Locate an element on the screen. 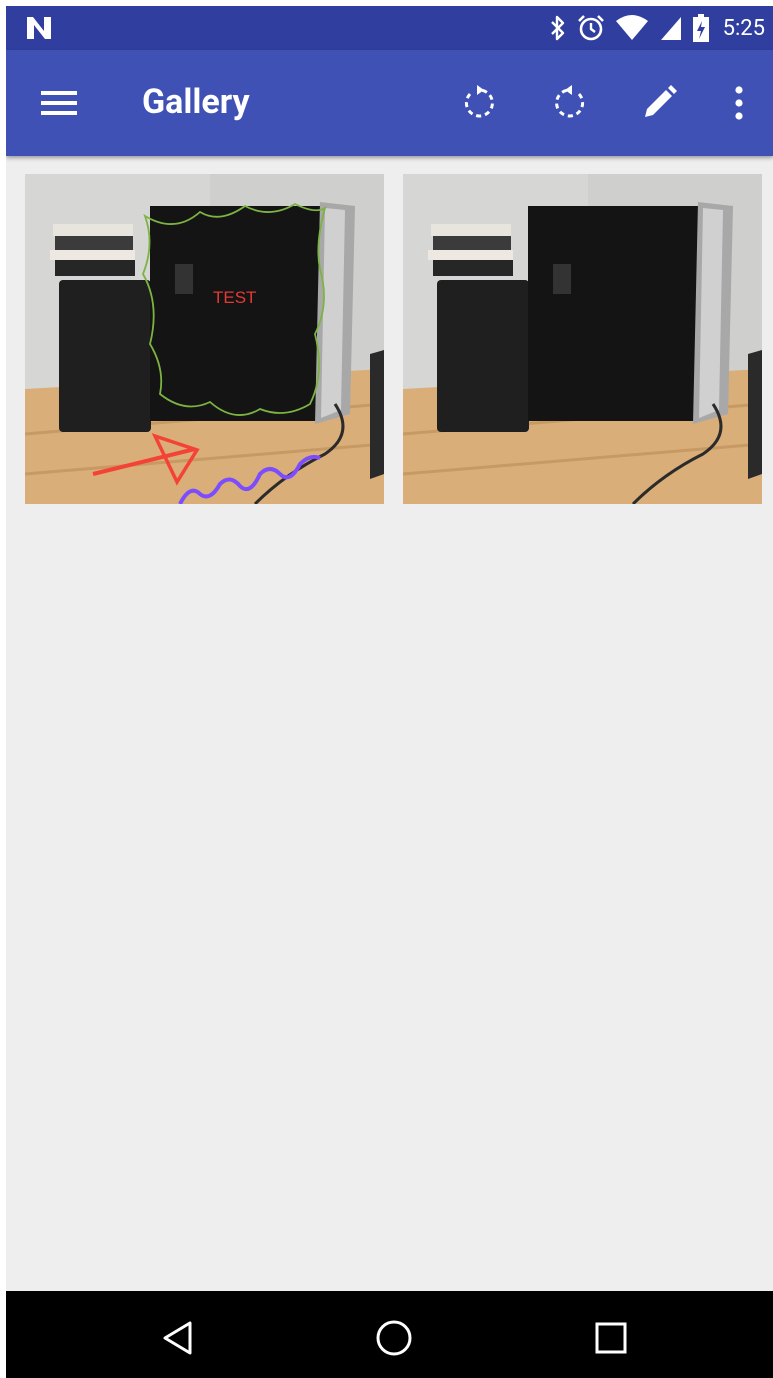 The height and width of the screenshot is (1378, 773). menu-button is located at coordinates (59, 103).